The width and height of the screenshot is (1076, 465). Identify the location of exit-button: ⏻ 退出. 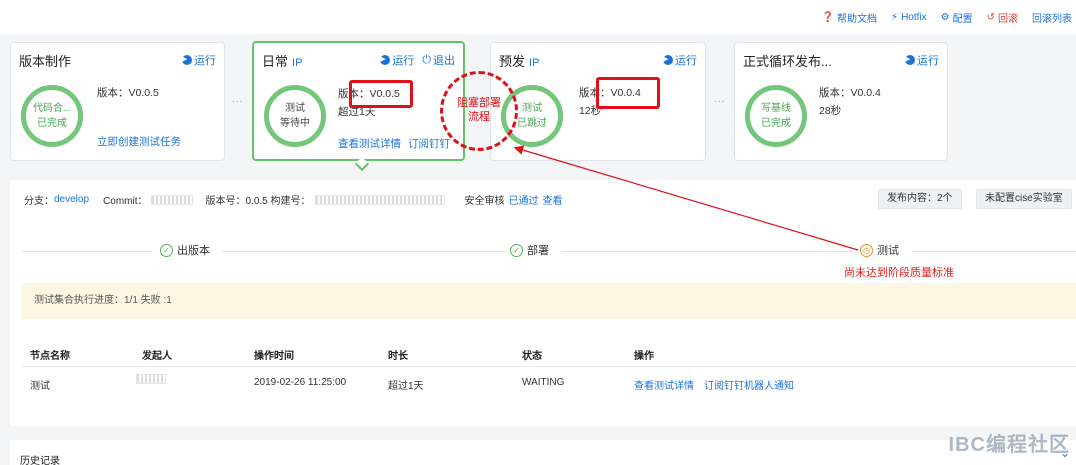
(438, 60).